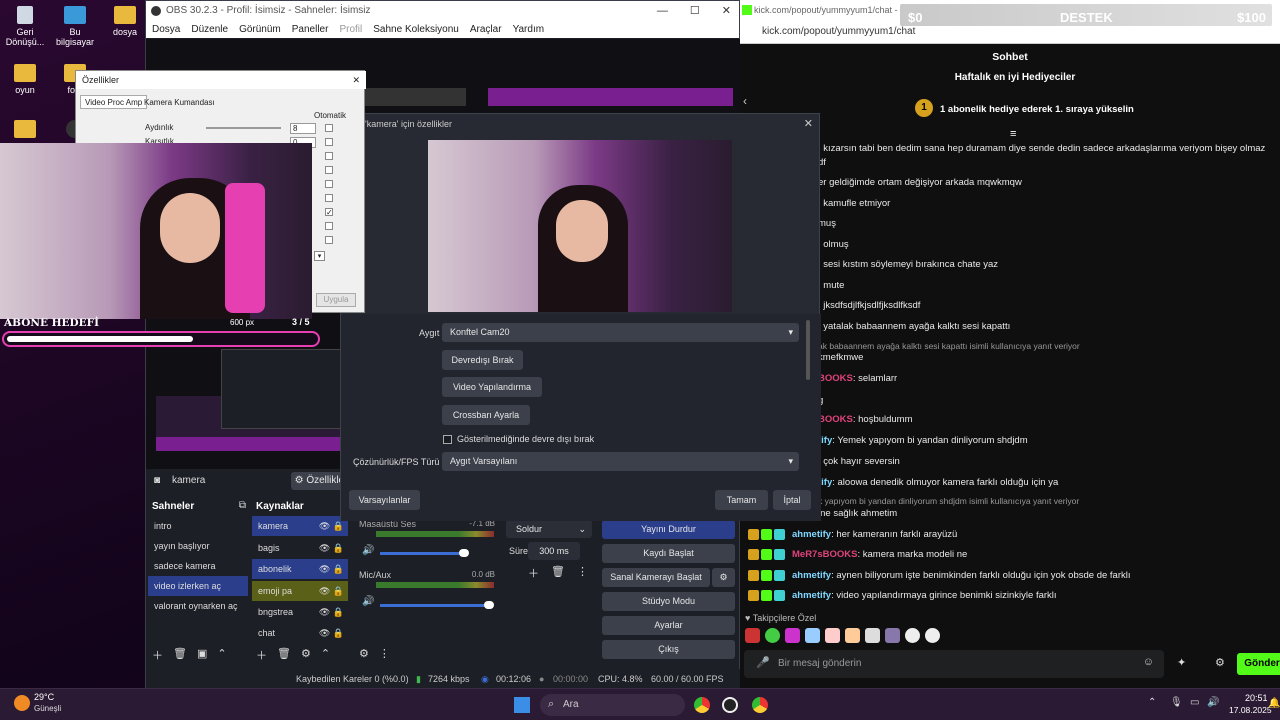 This screenshot has width=1280, height=720. Describe the element at coordinates (954, 664) in the screenshot. I see `chat-input: 🎤 Bir mesaj gönderin ☺` at that location.